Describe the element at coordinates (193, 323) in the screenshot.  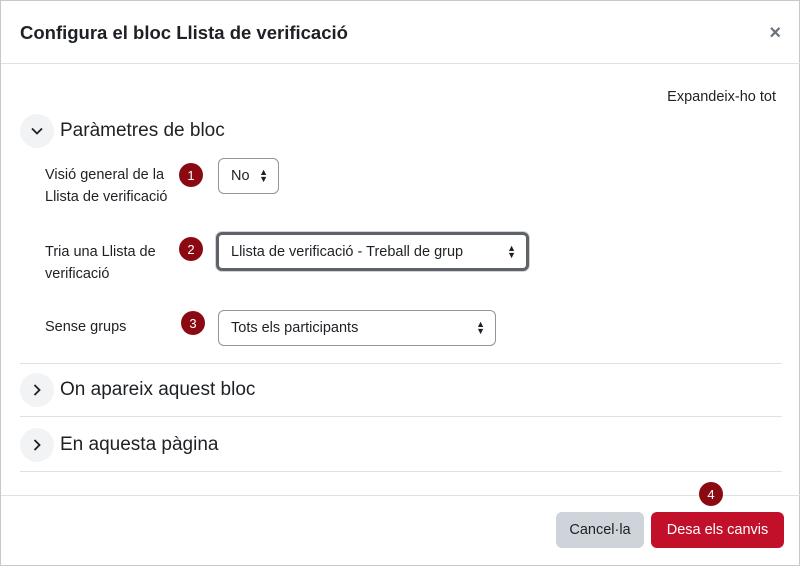
I see `step-badge-3: 3` at that location.